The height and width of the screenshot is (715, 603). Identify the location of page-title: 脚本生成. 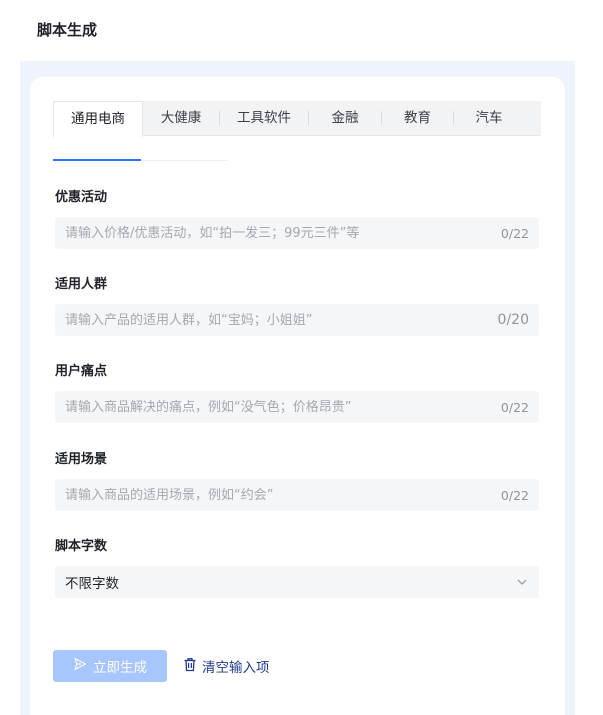
(67, 30).